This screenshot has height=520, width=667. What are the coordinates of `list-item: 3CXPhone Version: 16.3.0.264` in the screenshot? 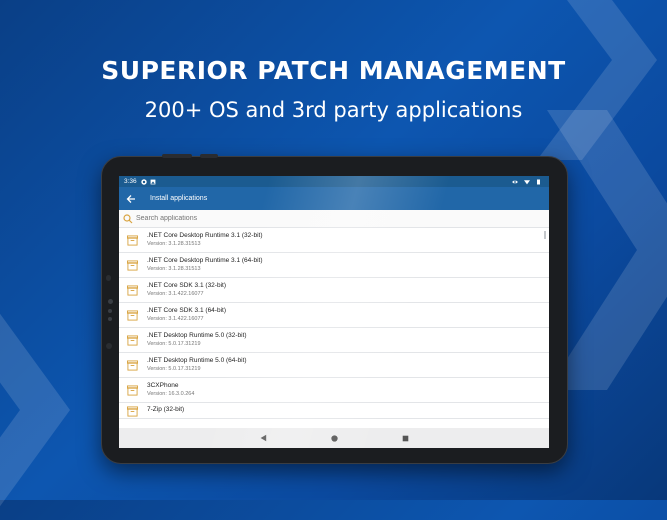 It's located at (334, 390).